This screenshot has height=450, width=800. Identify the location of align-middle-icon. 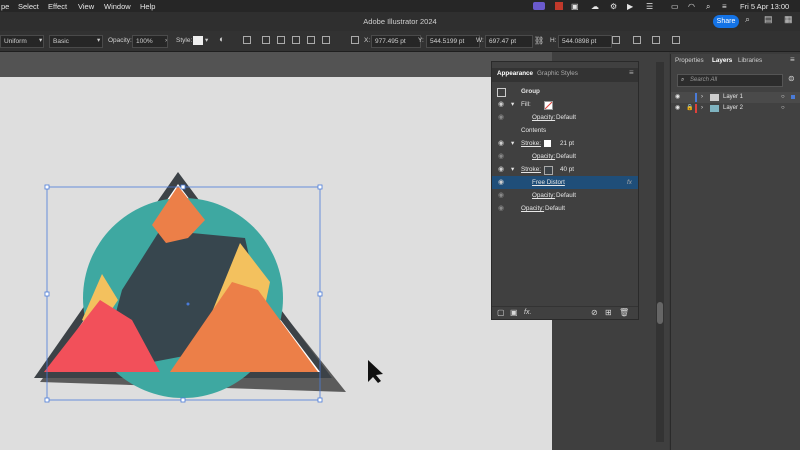
(311, 40).